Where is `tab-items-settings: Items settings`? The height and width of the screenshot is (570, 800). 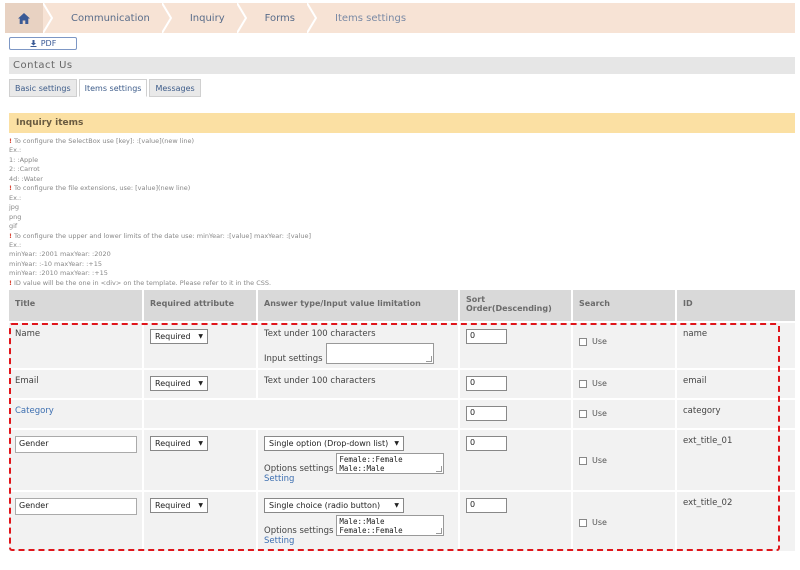
tab-items-settings: Items settings is located at coordinates (113, 88).